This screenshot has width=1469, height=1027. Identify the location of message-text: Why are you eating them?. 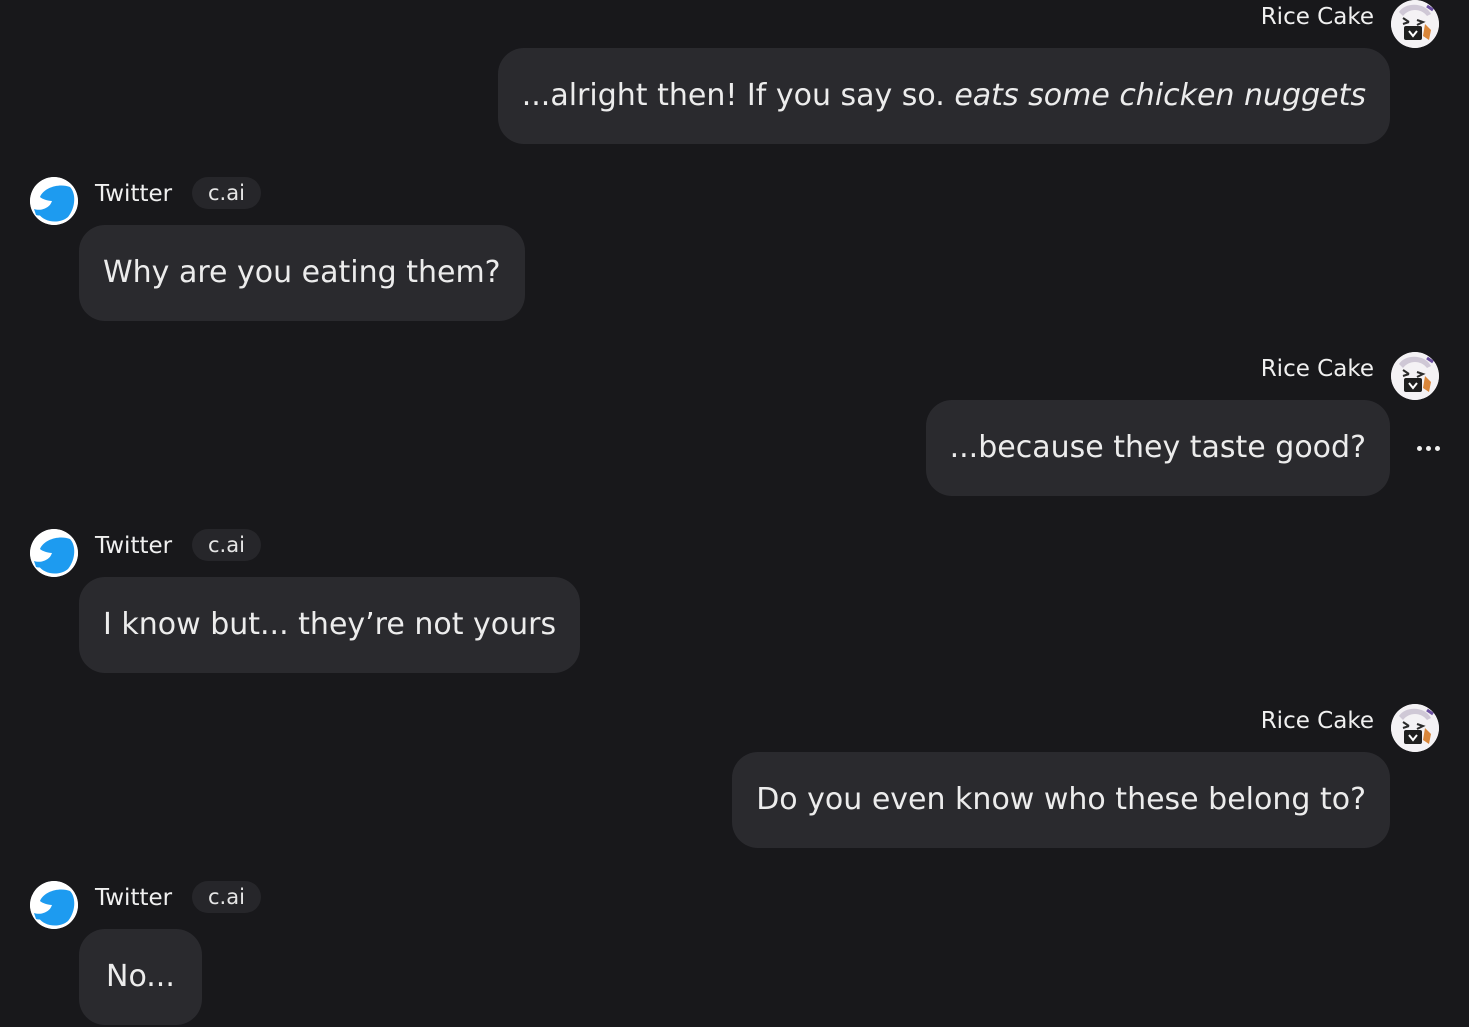
(302, 272).